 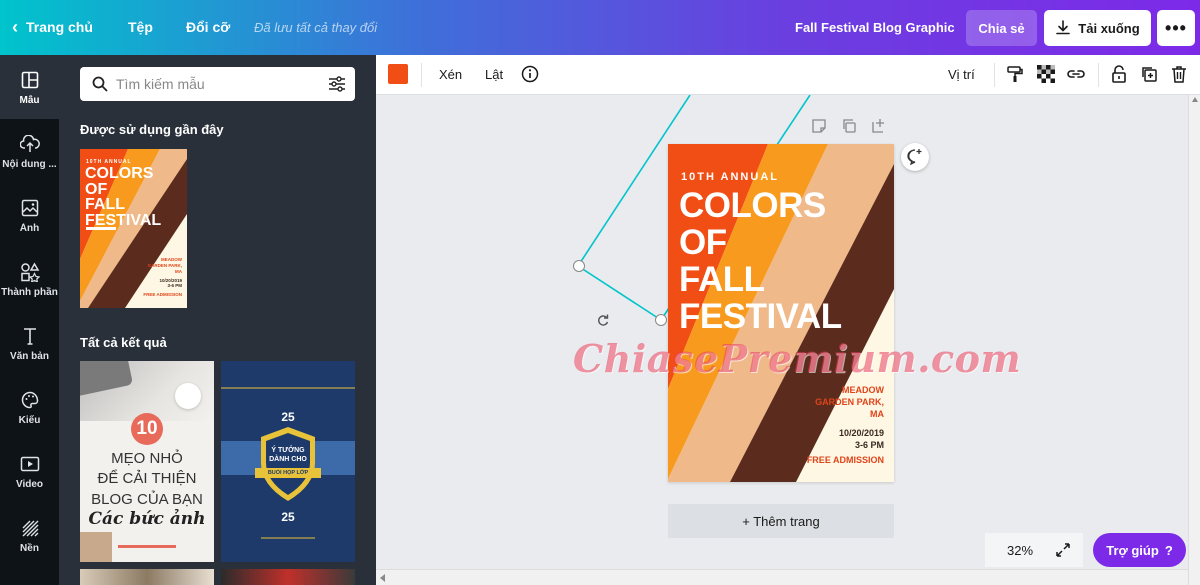 What do you see at coordinates (288, 417) in the screenshot?
I see `thumb-top-number: 25` at bounding box center [288, 417].